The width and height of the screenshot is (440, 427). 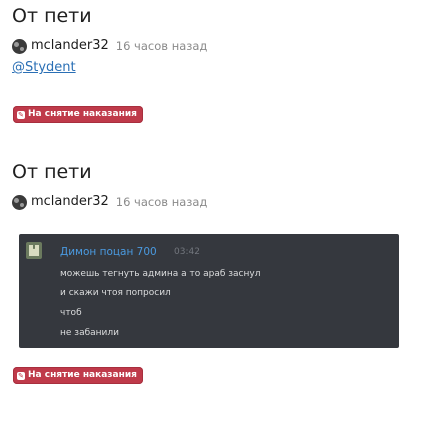 I want to click on discord-message-line: и скажи чтоя попросил, so click(x=115, y=293).